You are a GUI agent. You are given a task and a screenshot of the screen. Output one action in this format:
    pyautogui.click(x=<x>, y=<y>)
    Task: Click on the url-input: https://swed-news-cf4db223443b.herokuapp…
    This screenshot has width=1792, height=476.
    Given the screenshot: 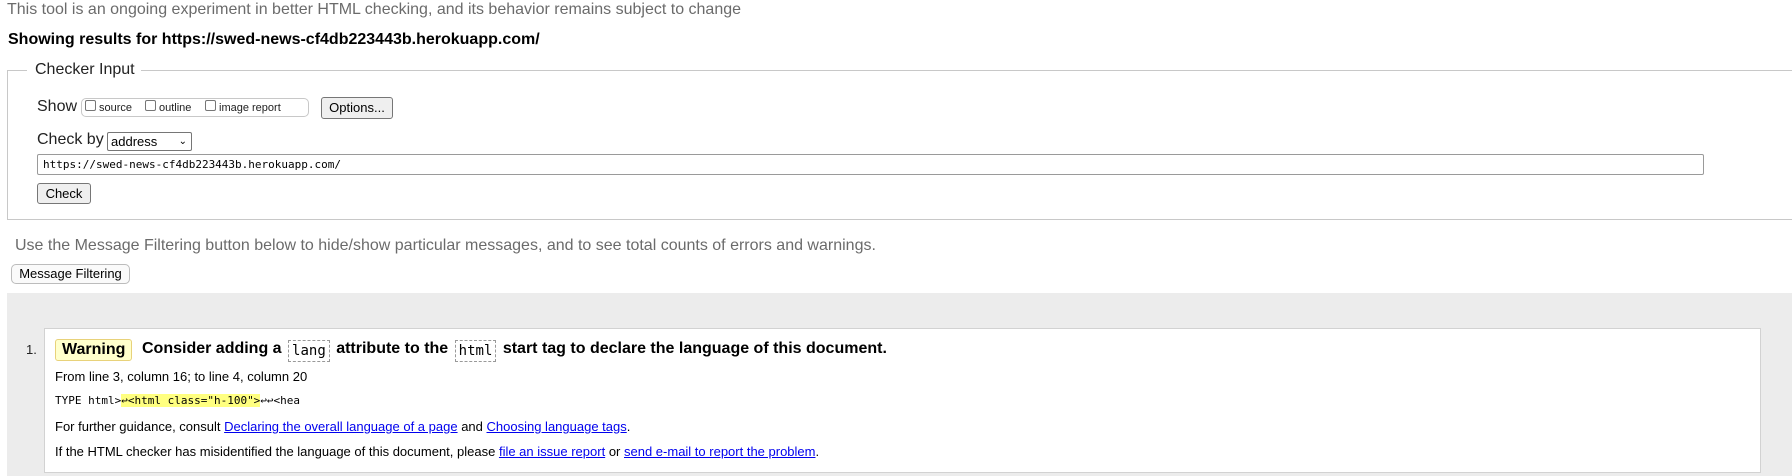 What is the action you would take?
    pyautogui.click(x=870, y=164)
    